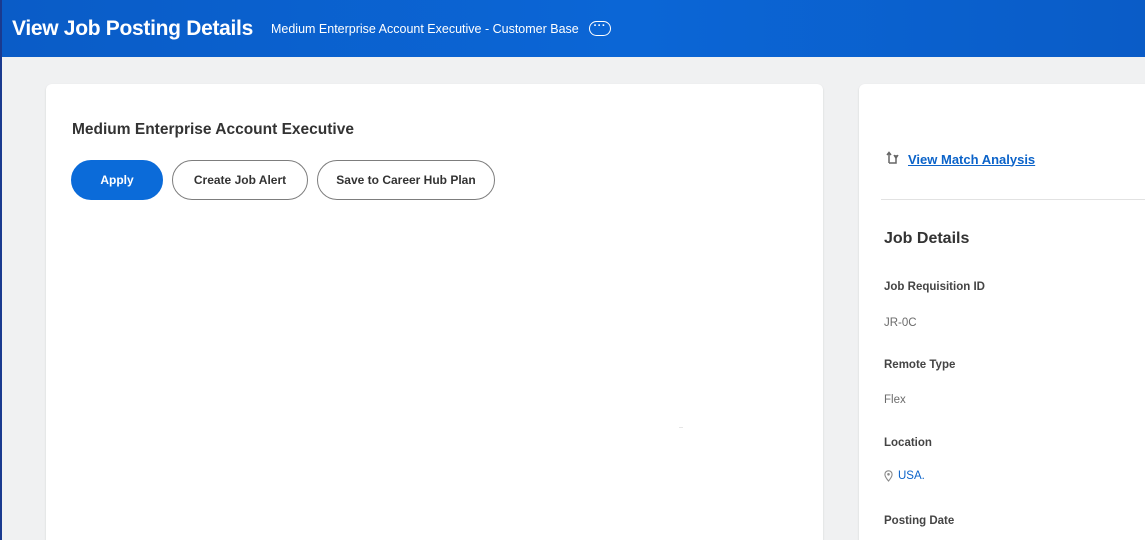  What do you see at coordinates (888, 476) in the screenshot?
I see `location-pin-icon` at bounding box center [888, 476].